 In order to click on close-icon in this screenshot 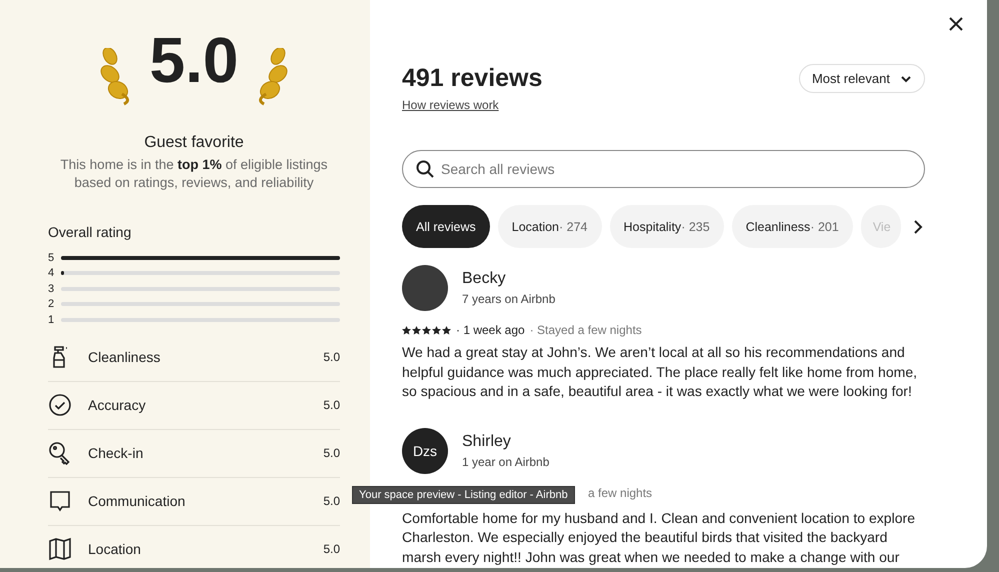, I will do `click(956, 24)`.